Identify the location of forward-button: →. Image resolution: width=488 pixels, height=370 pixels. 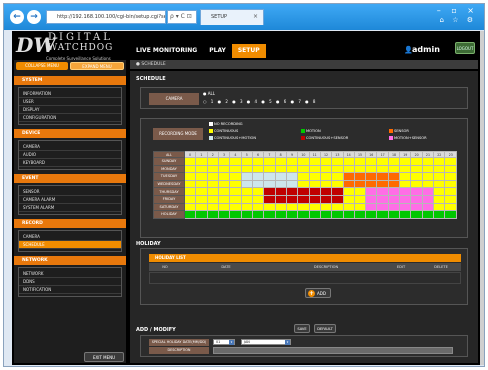
(34, 17).